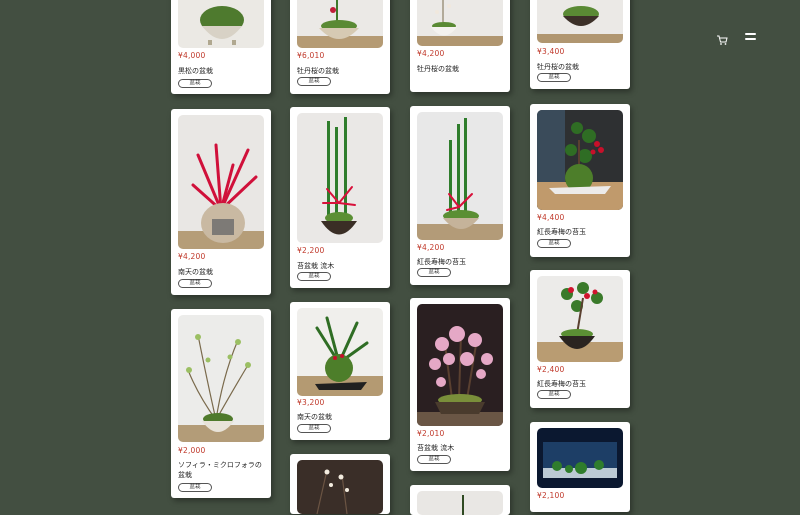 The image size is (800, 515). I want to click on product-price: ¥3,400, so click(551, 51).